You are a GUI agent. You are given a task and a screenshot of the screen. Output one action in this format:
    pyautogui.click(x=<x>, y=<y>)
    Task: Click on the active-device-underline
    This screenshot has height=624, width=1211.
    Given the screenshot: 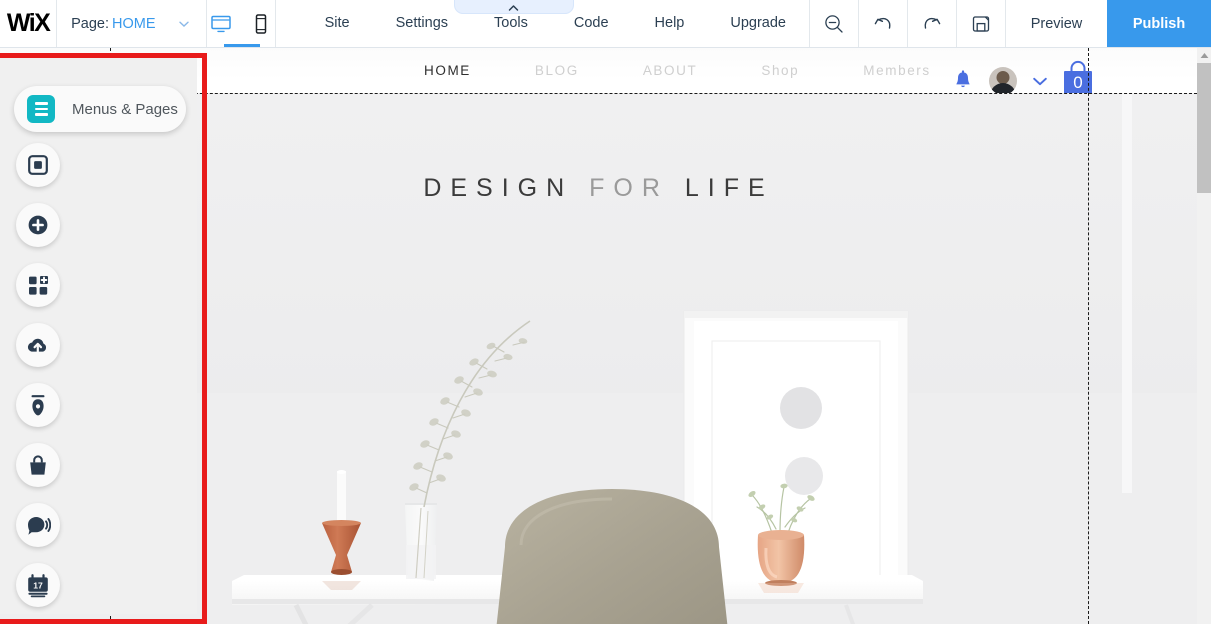 What is the action you would take?
    pyautogui.click(x=241, y=45)
    